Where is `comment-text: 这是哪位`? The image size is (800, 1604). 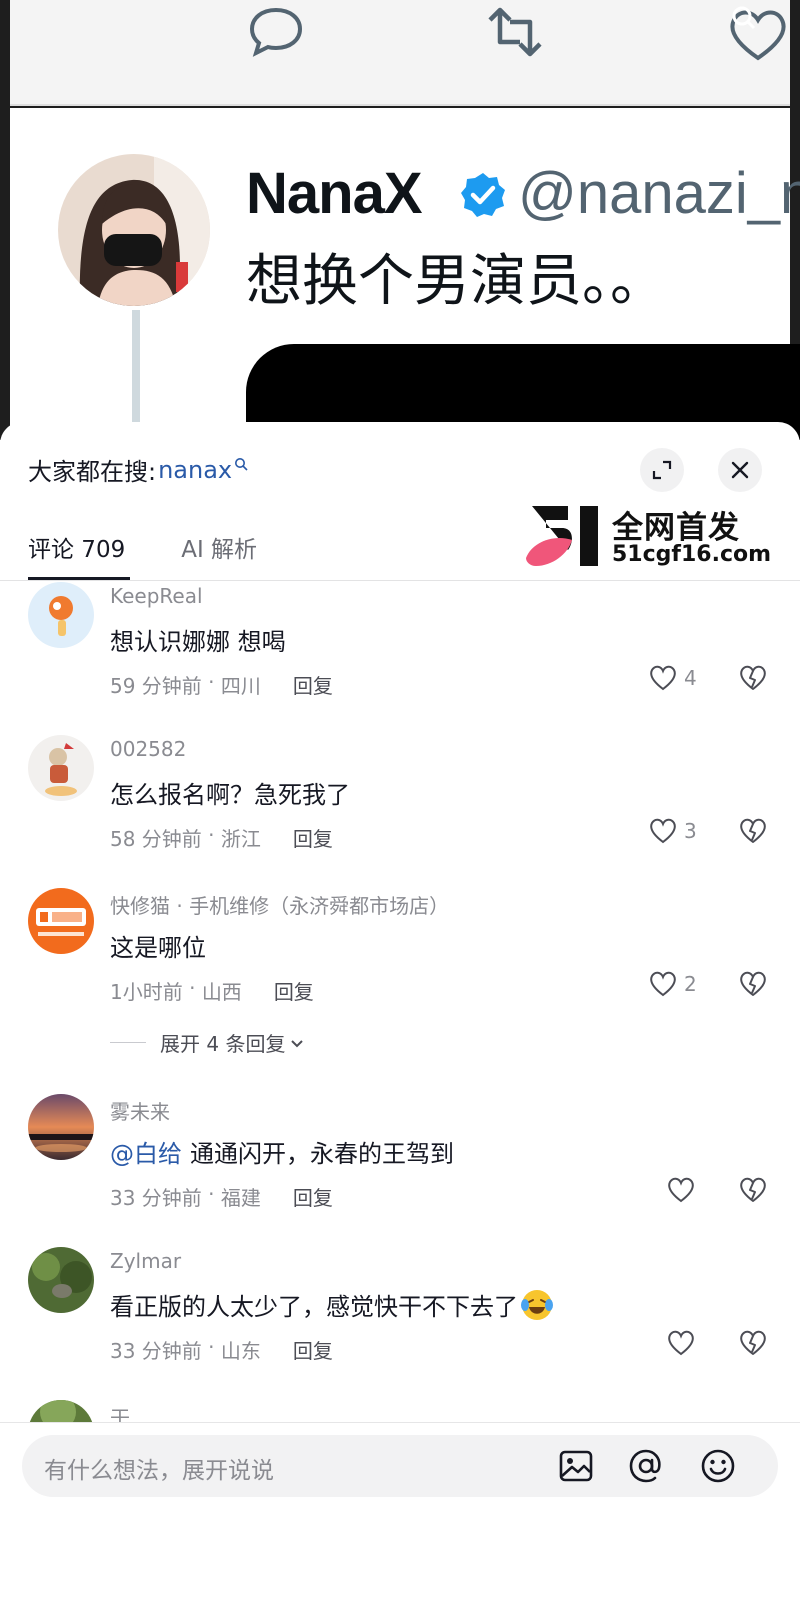 comment-text: 这是哪位 is located at coordinates (158, 948).